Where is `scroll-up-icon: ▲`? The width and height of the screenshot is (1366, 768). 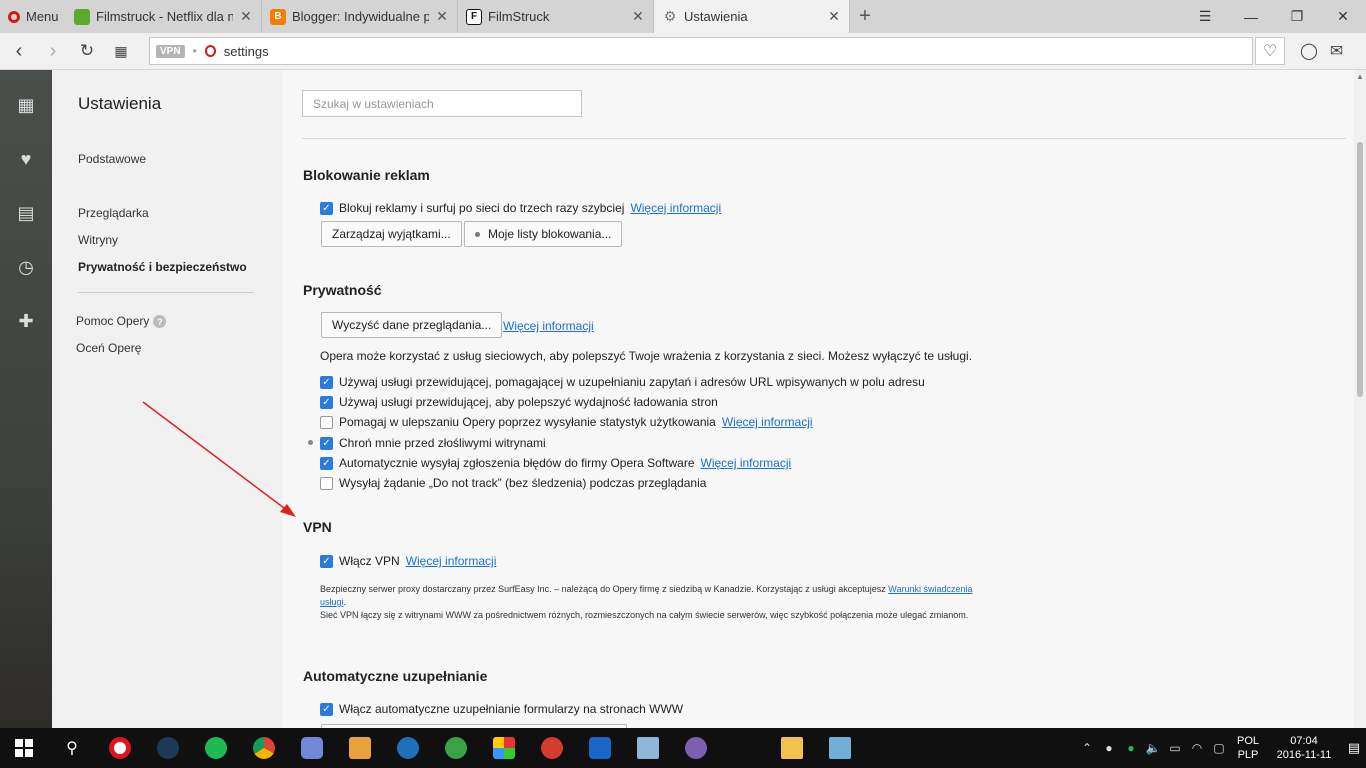 scroll-up-icon: ▲ is located at coordinates (1360, 77).